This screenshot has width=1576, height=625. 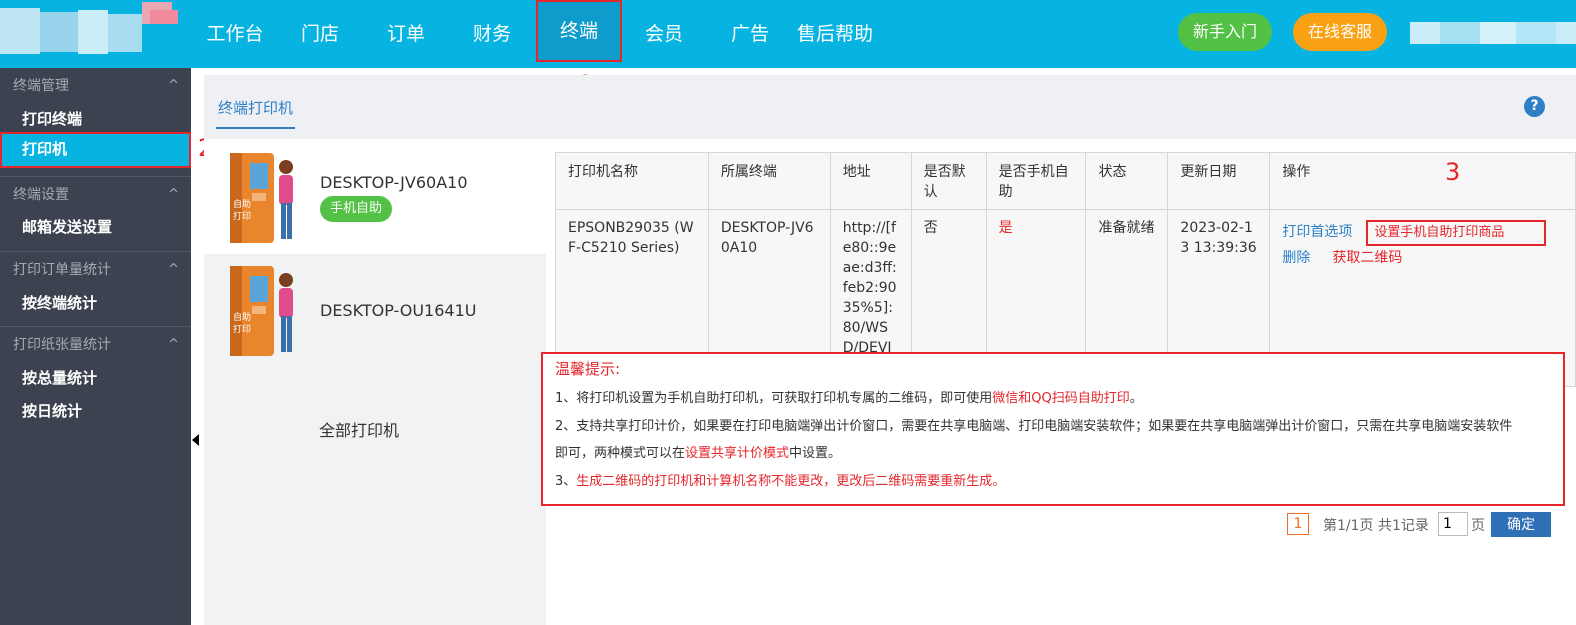 What do you see at coordinates (406, 34) in the screenshot?
I see `nav-orders: 订单` at bounding box center [406, 34].